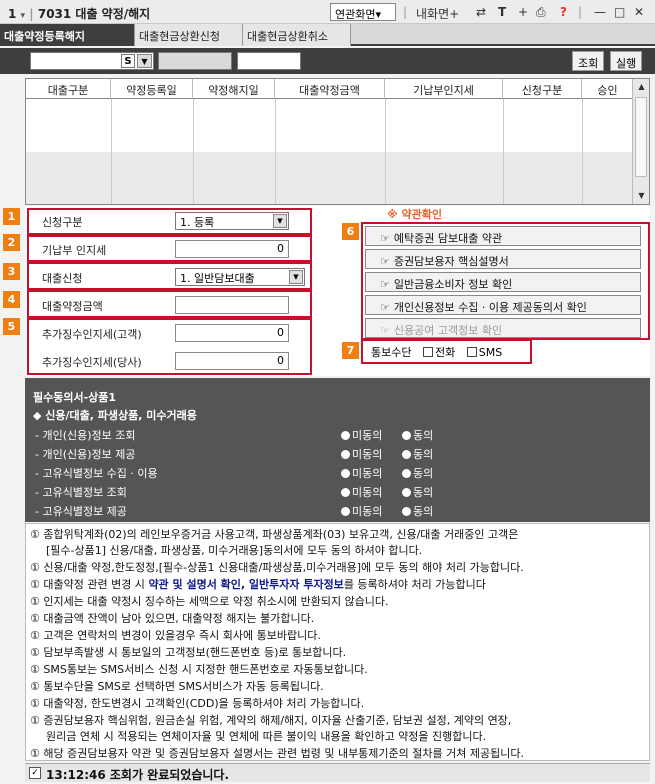 This screenshot has width=655, height=784. I want to click on grid-scrollbar: ▲ ▼, so click(640, 141).